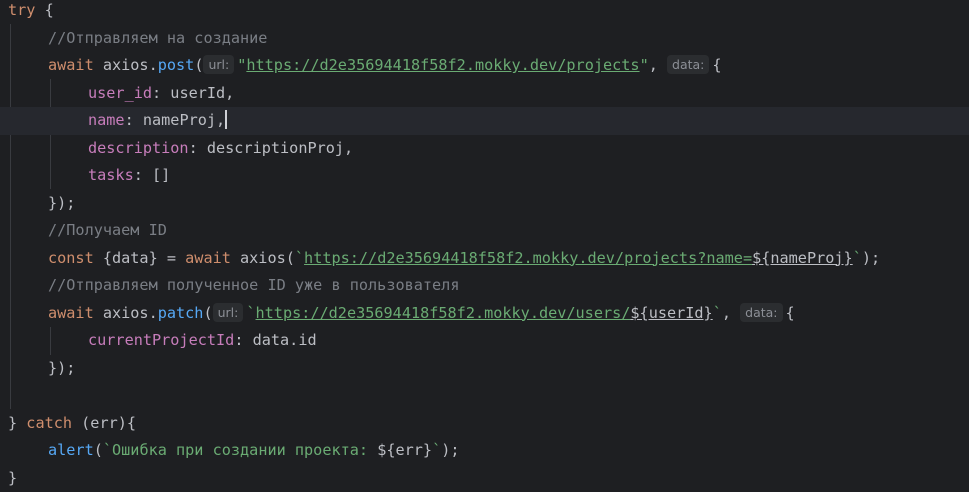 This screenshot has width=969, height=492. I want to click on function-alert: alert, so click(71, 450).